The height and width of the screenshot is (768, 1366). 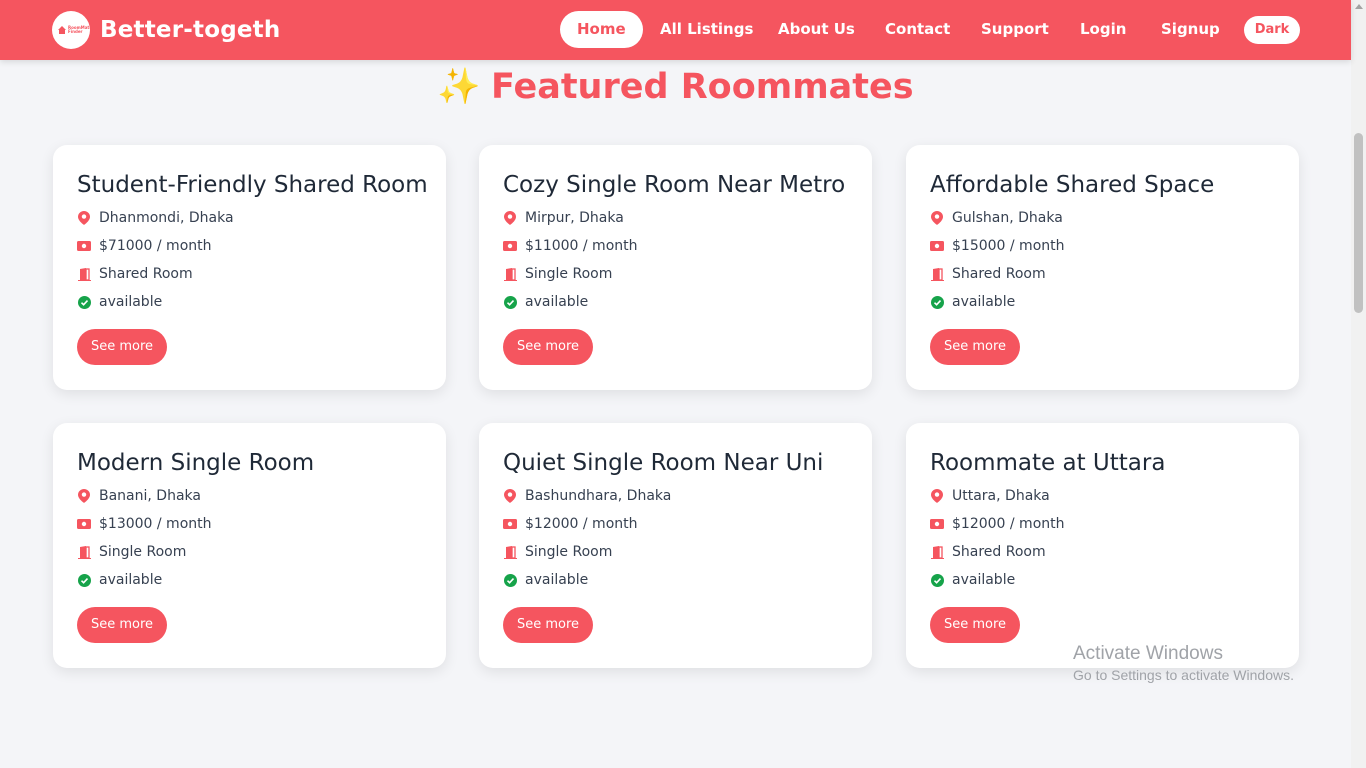 I want to click on scroll-up-arrow-icon, so click(x=1359, y=6).